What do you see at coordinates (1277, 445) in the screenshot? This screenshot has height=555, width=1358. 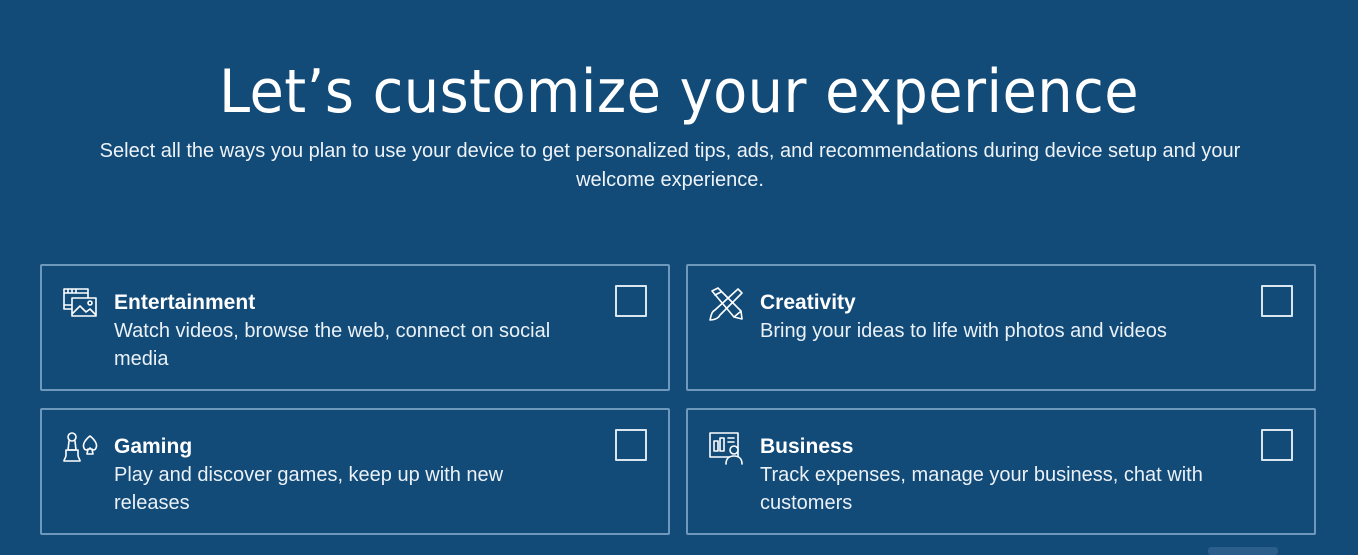 I see `checkbox-business` at bounding box center [1277, 445].